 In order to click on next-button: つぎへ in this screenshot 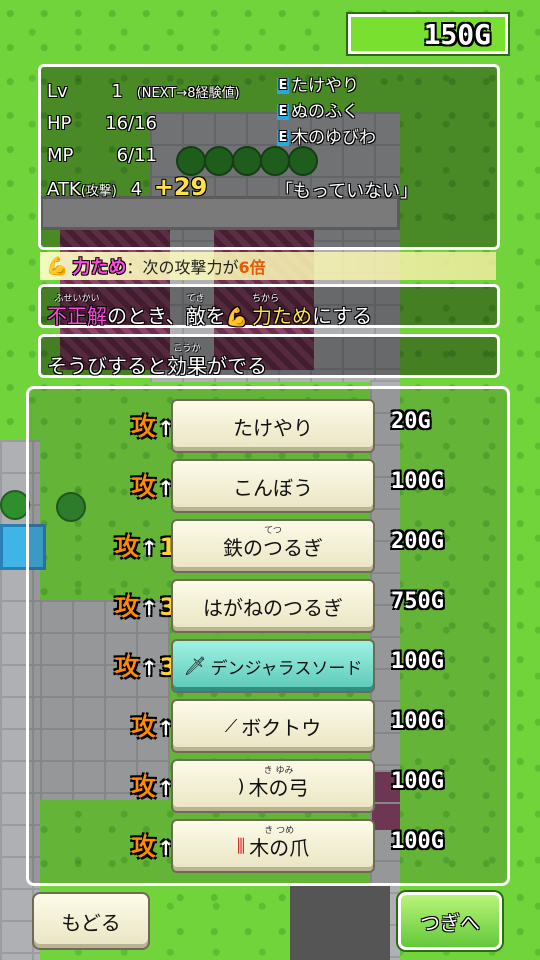, I will do `click(450, 921)`.